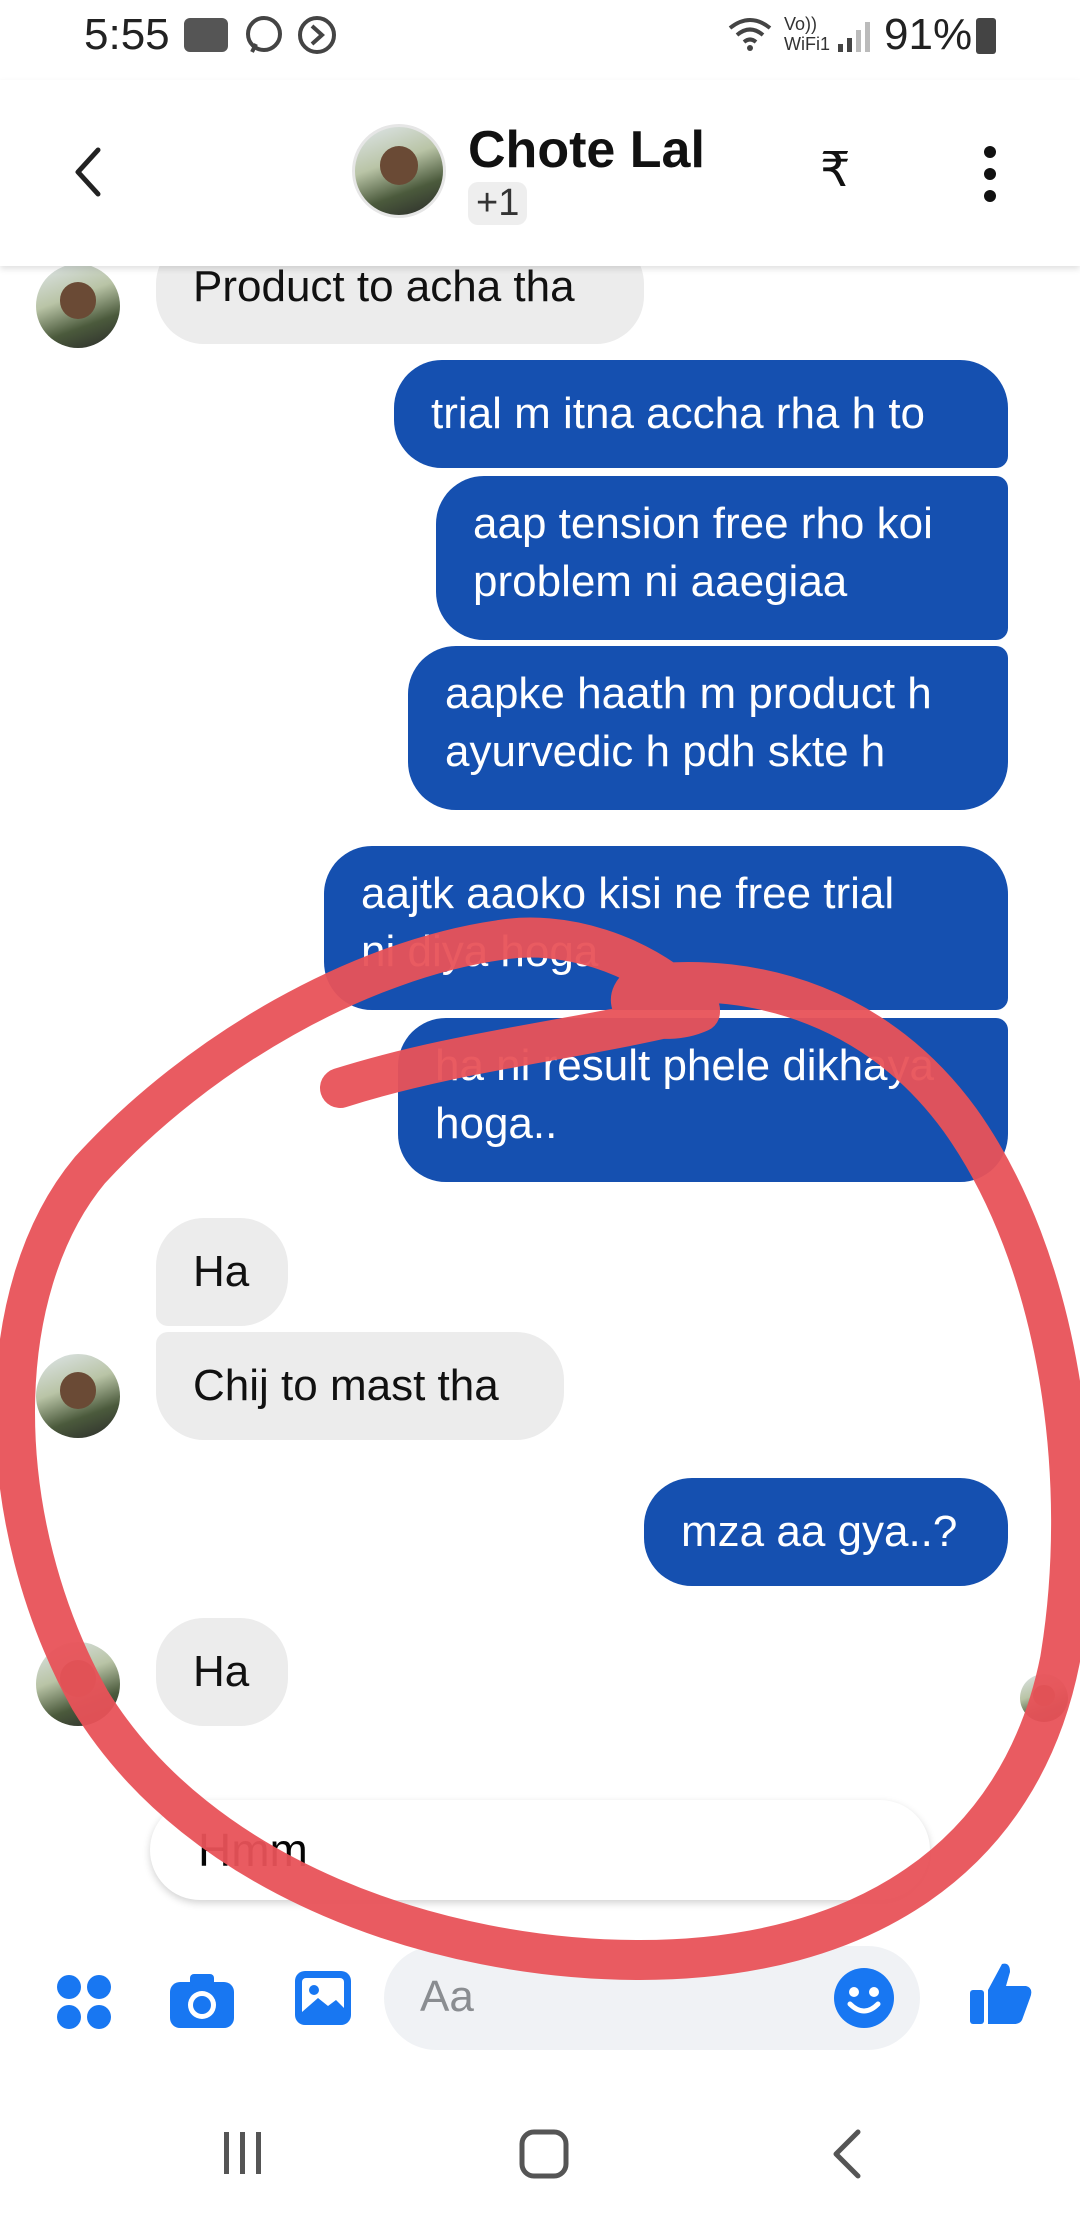 Image resolution: width=1080 pixels, height=2220 pixels. I want to click on signal-icon, so click(854, 37).